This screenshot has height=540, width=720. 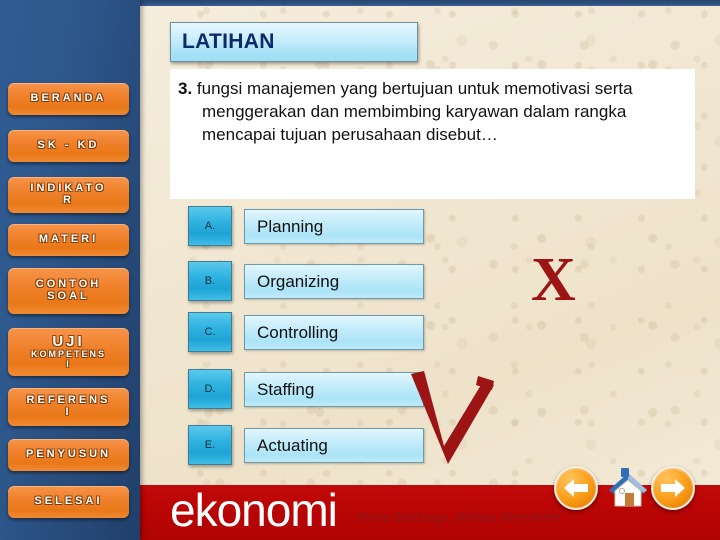 What do you see at coordinates (228, 41) in the screenshot?
I see `page-title: LATIHAN` at bounding box center [228, 41].